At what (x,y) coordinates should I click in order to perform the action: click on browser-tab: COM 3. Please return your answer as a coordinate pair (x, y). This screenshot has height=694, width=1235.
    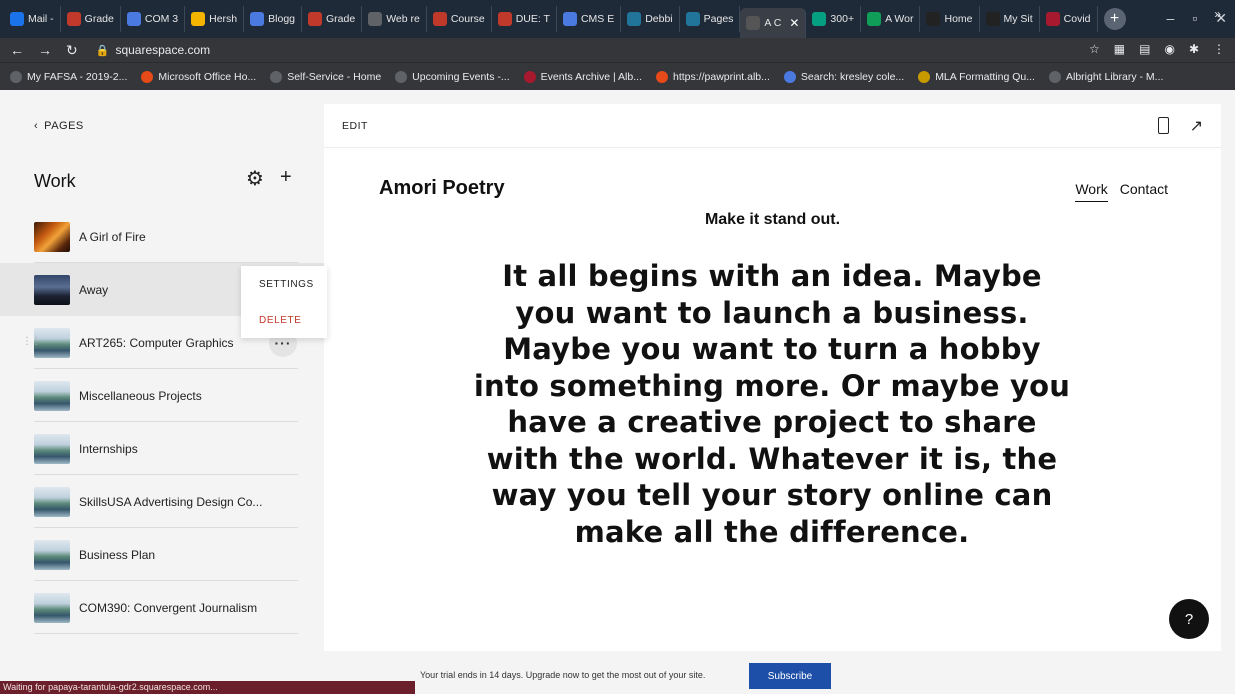
    Looking at the image, I should click on (153, 19).